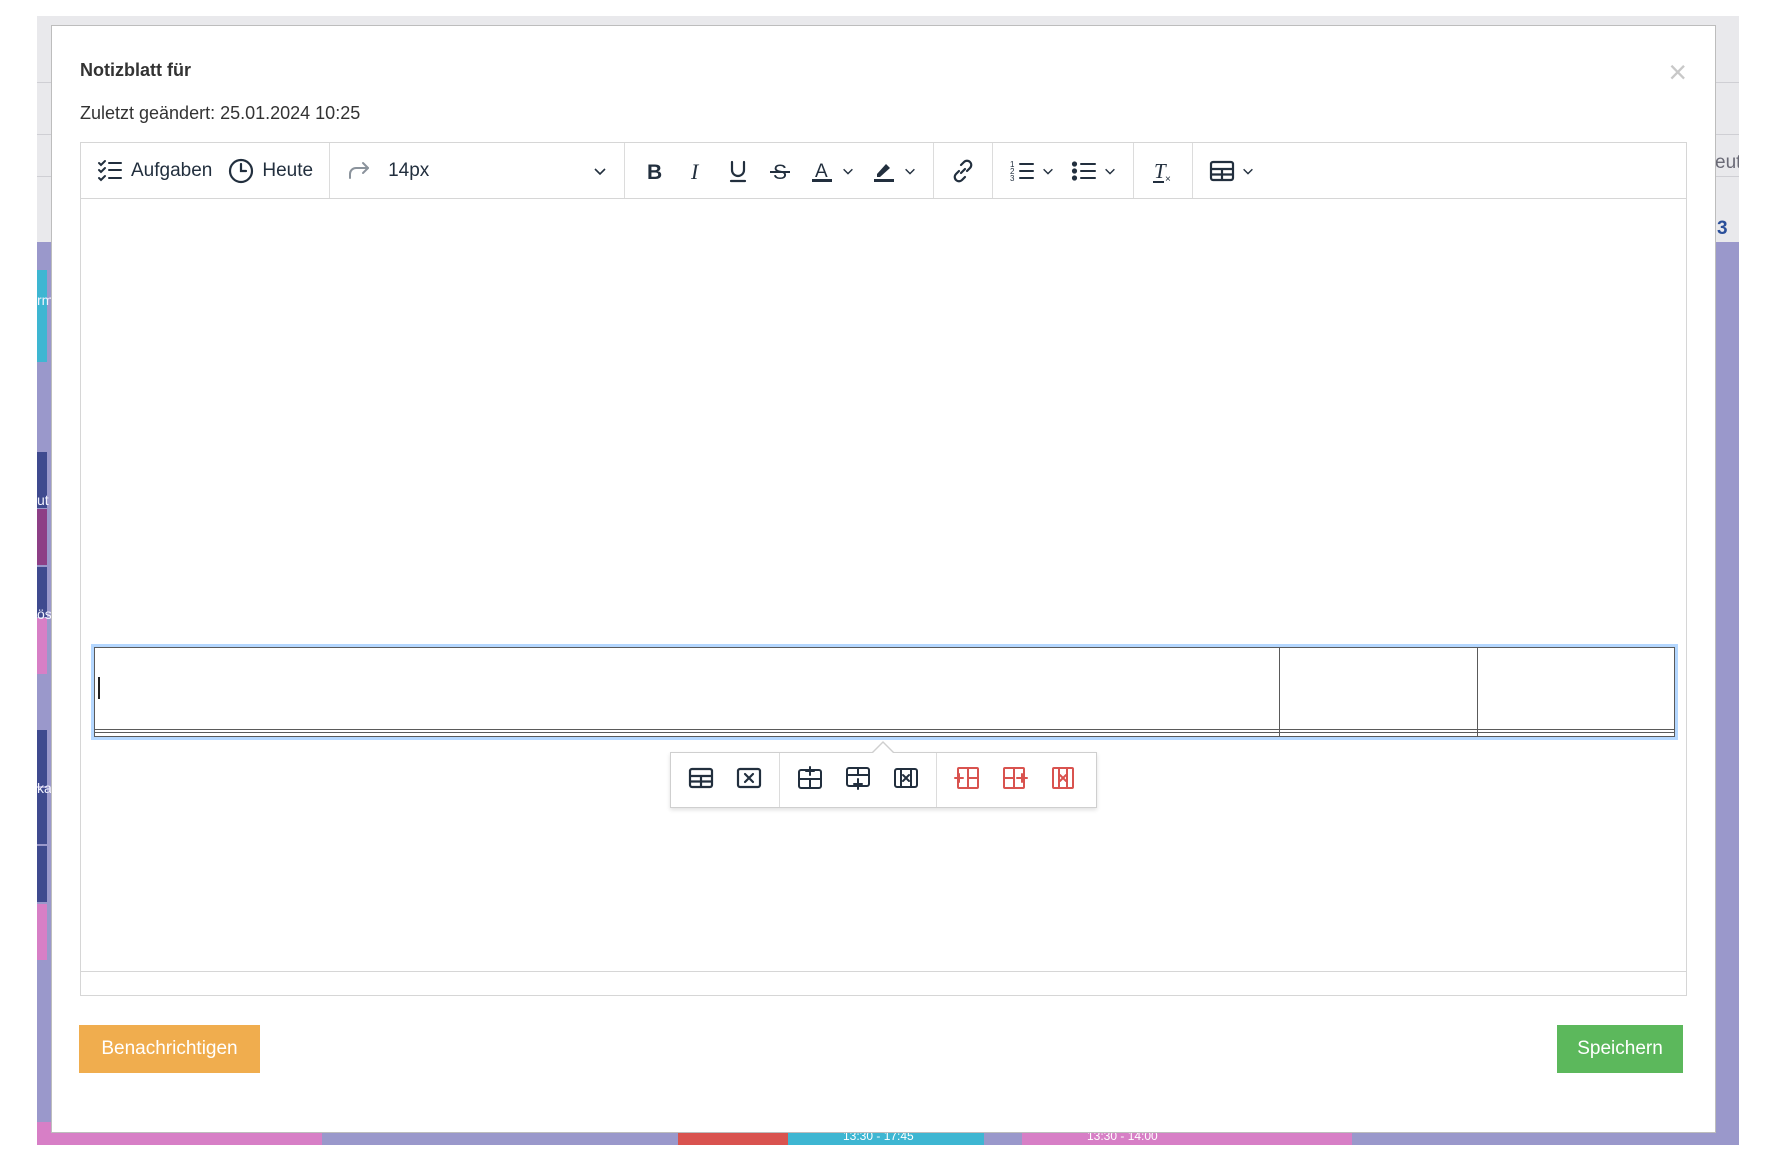 This screenshot has height=1157, width=1767. I want to click on insert-column-before-icon, so click(967, 780).